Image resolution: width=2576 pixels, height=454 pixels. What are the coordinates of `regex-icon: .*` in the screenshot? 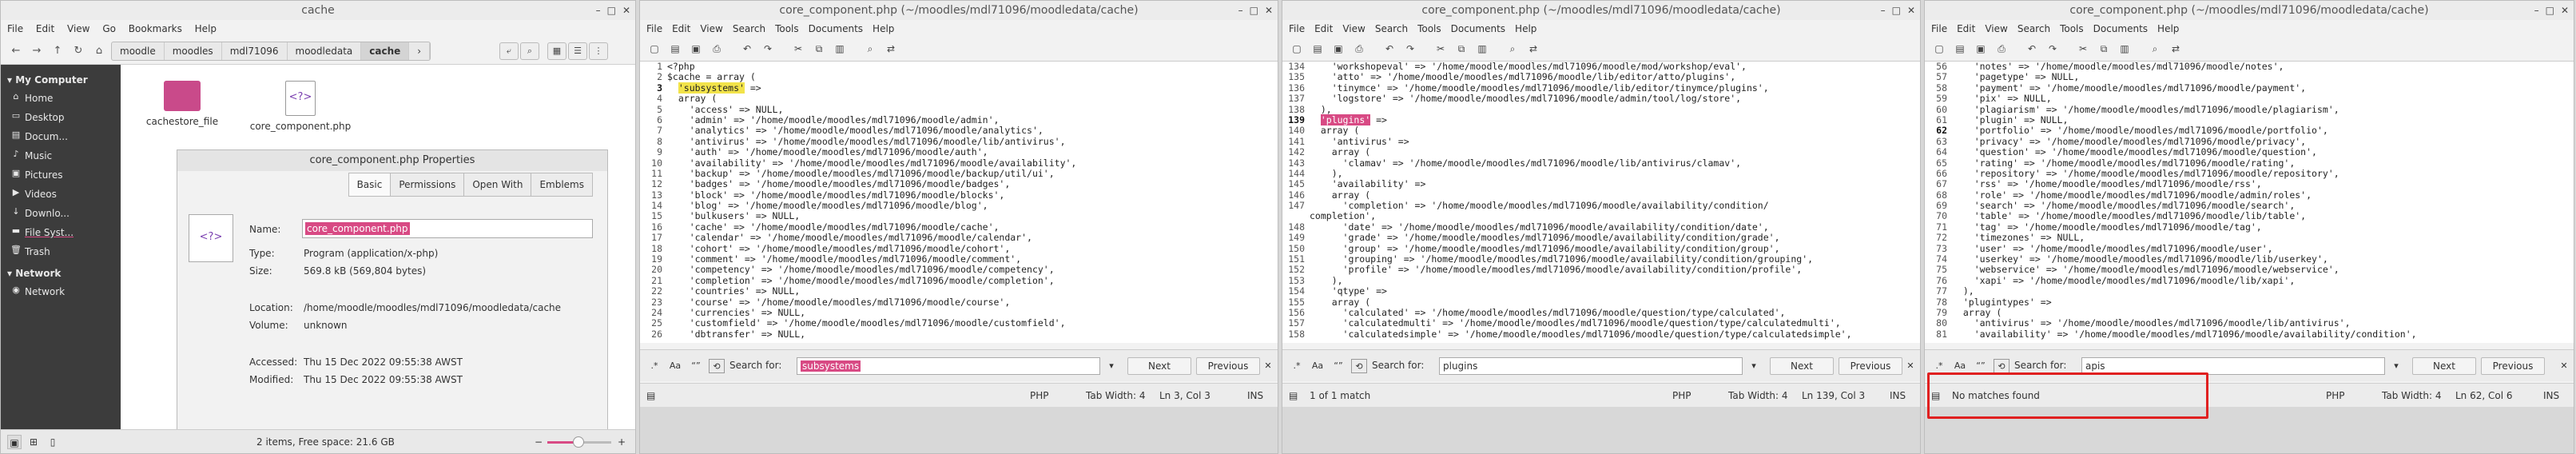 It's located at (1297, 366).